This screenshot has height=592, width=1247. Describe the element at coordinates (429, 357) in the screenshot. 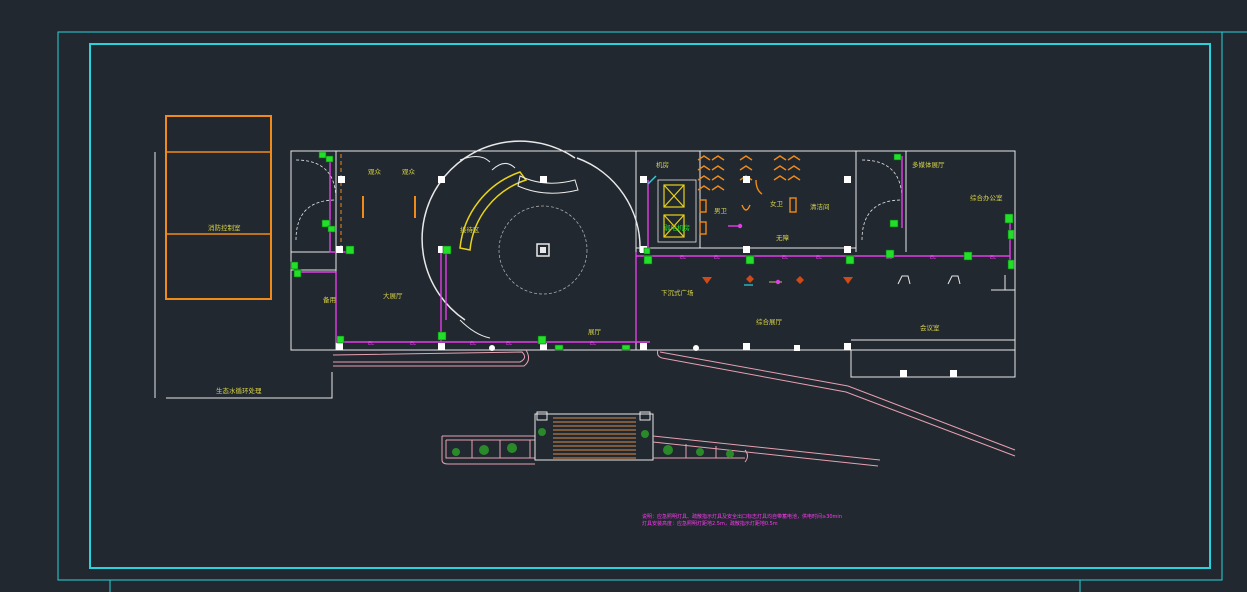

I see `ramp-left` at that location.